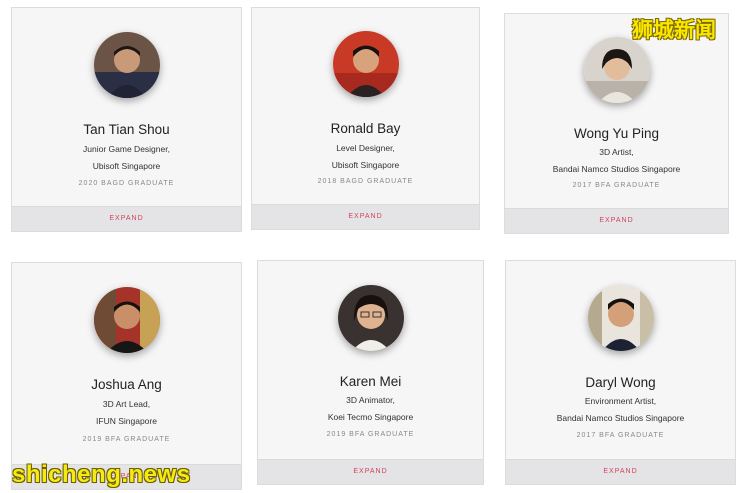 Image resolution: width=749 pixels, height=493 pixels. I want to click on graduate-label: 2020 BAGD GRADUATE, so click(126, 183).